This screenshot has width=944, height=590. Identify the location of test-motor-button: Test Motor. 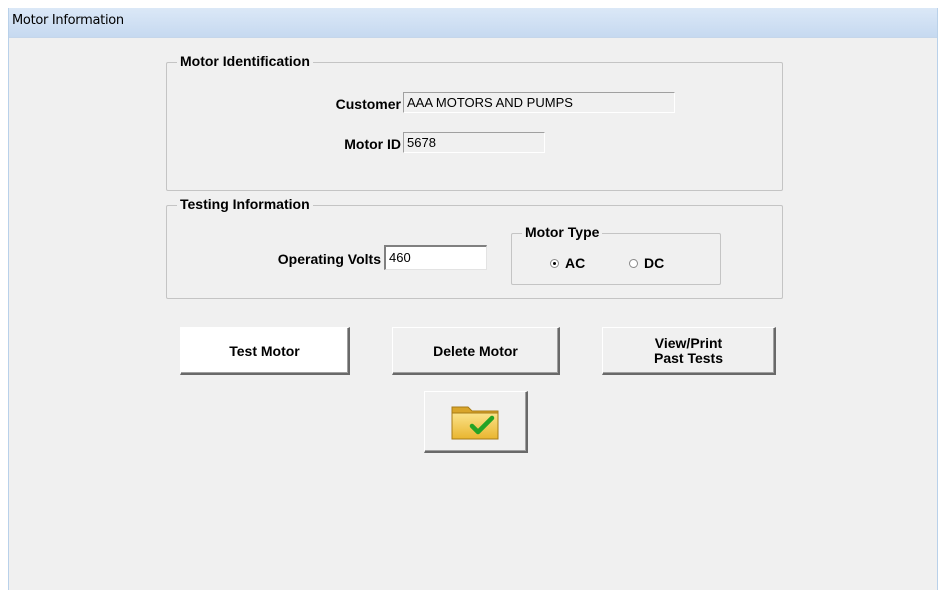
(265, 351).